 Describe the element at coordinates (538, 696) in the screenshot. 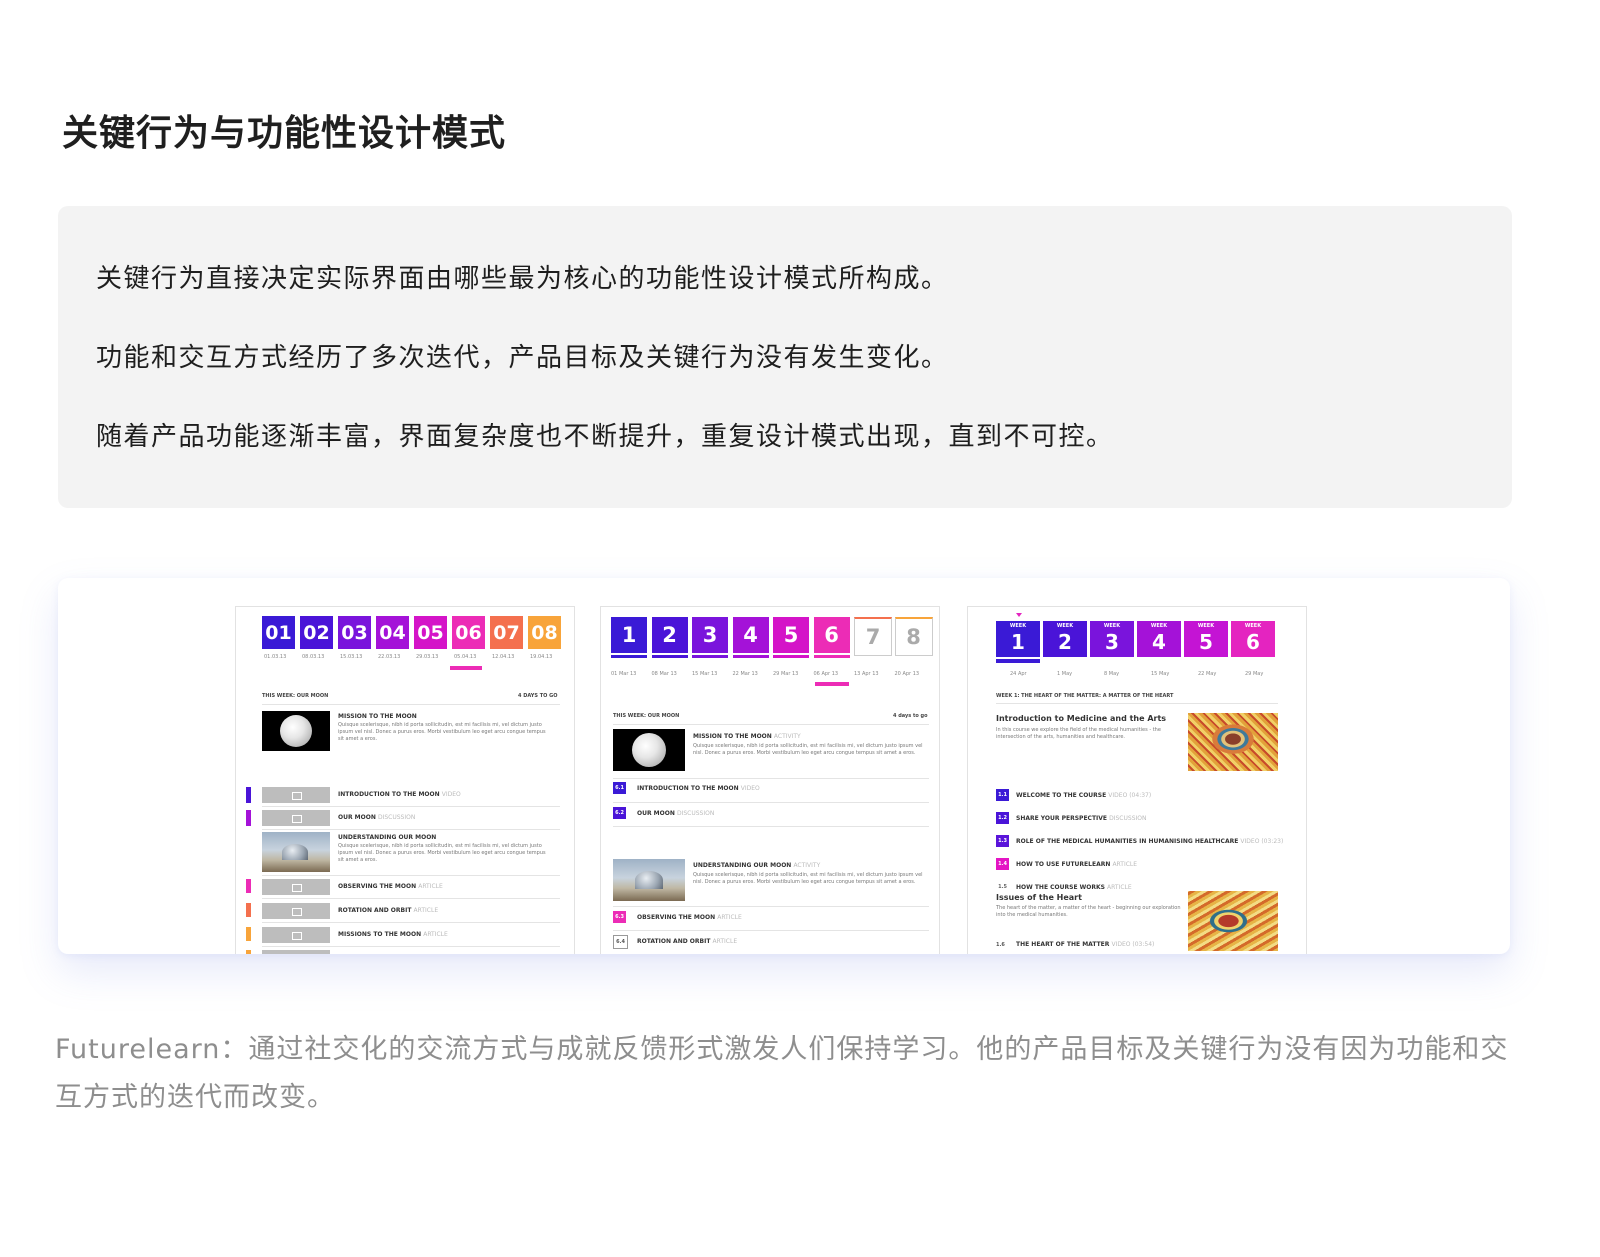

I see `days-left: 4 DAYS TO GO` at that location.